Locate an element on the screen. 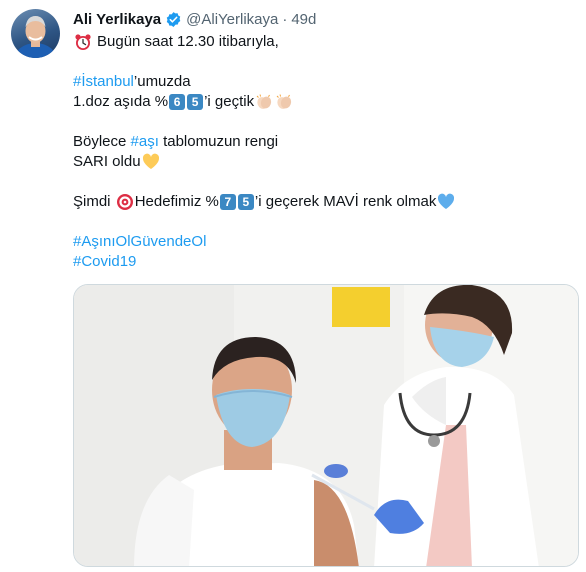 The width and height of the screenshot is (586, 572). blue-heart-icon is located at coordinates (446, 202).